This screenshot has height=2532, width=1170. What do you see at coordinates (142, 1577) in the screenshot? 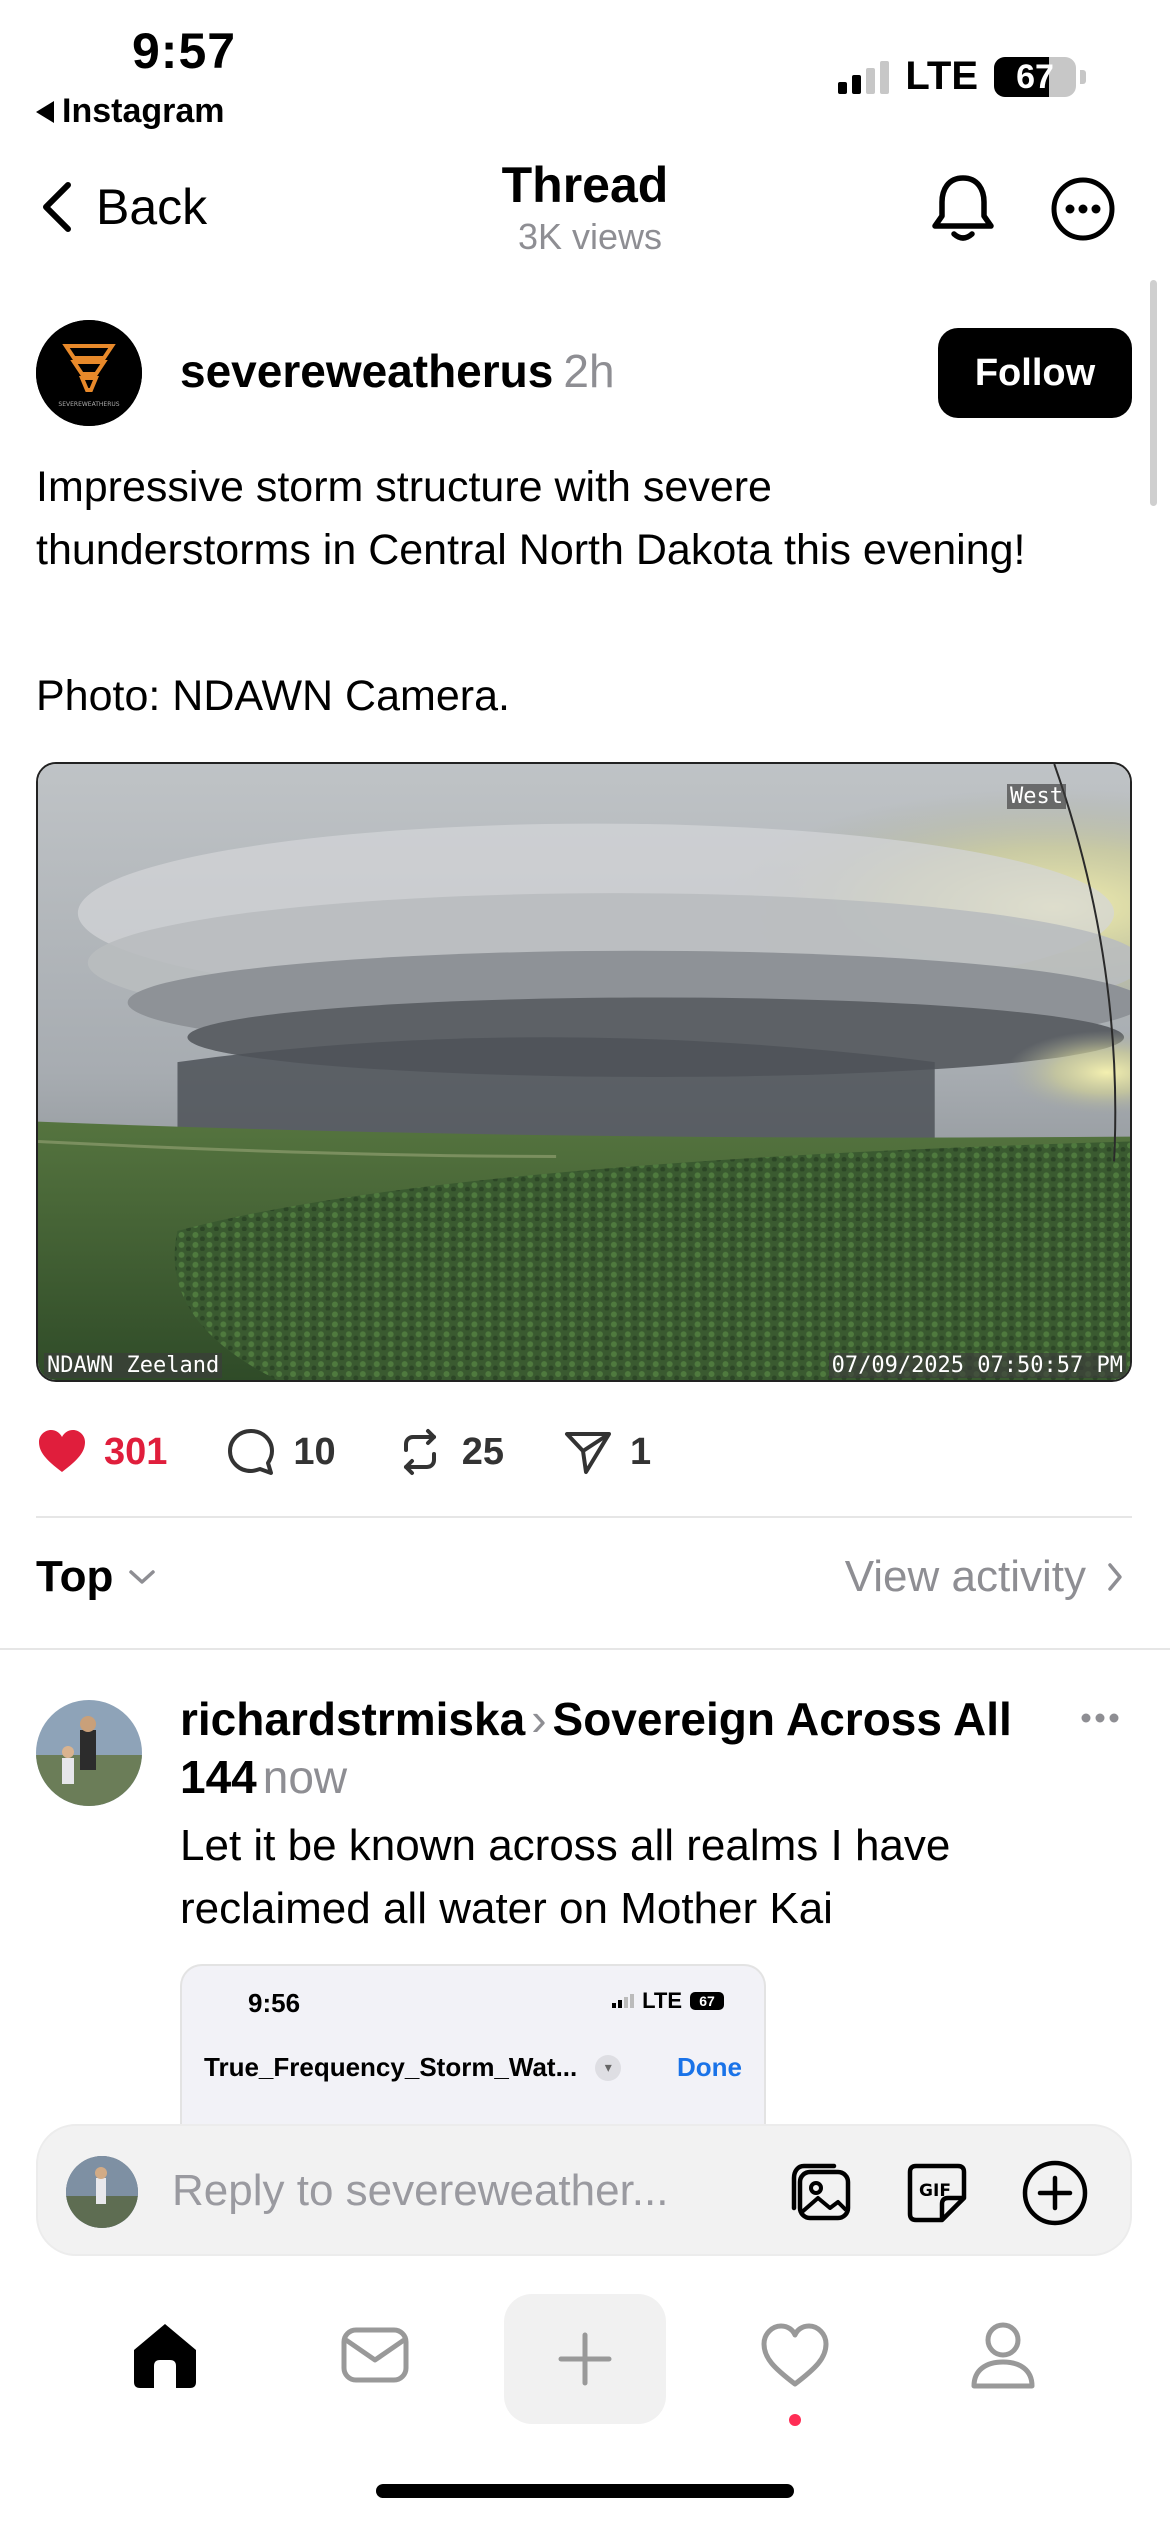
I see `chevron-down-icon` at bounding box center [142, 1577].